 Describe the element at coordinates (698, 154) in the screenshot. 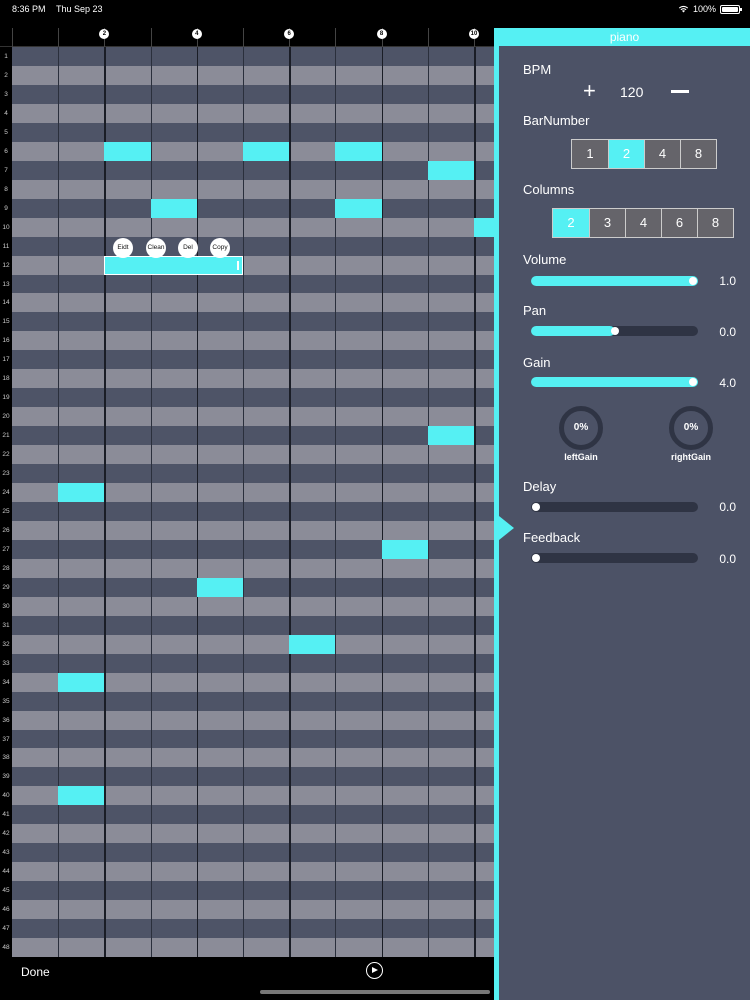

I see `bar-number-option-8: 8` at that location.